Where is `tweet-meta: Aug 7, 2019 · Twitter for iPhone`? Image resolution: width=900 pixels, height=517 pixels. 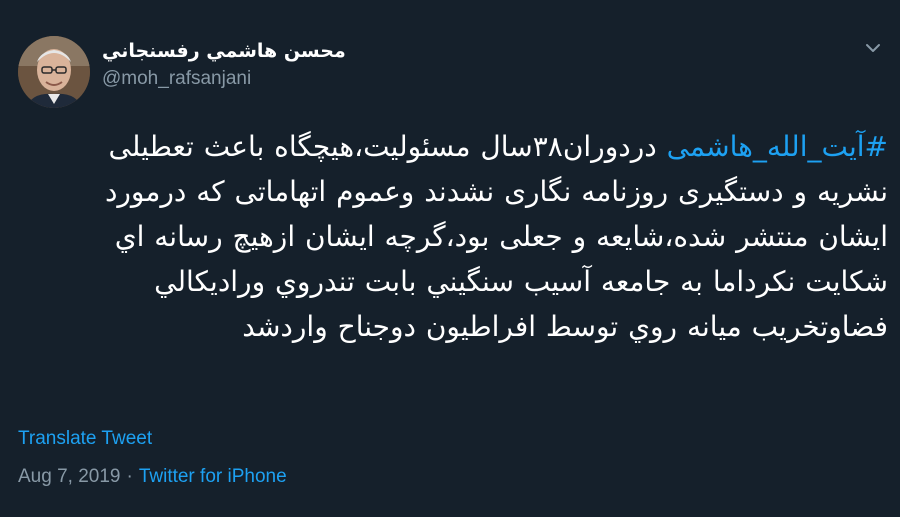
tweet-meta: Aug 7, 2019 · Twitter for iPhone is located at coordinates (152, 477).